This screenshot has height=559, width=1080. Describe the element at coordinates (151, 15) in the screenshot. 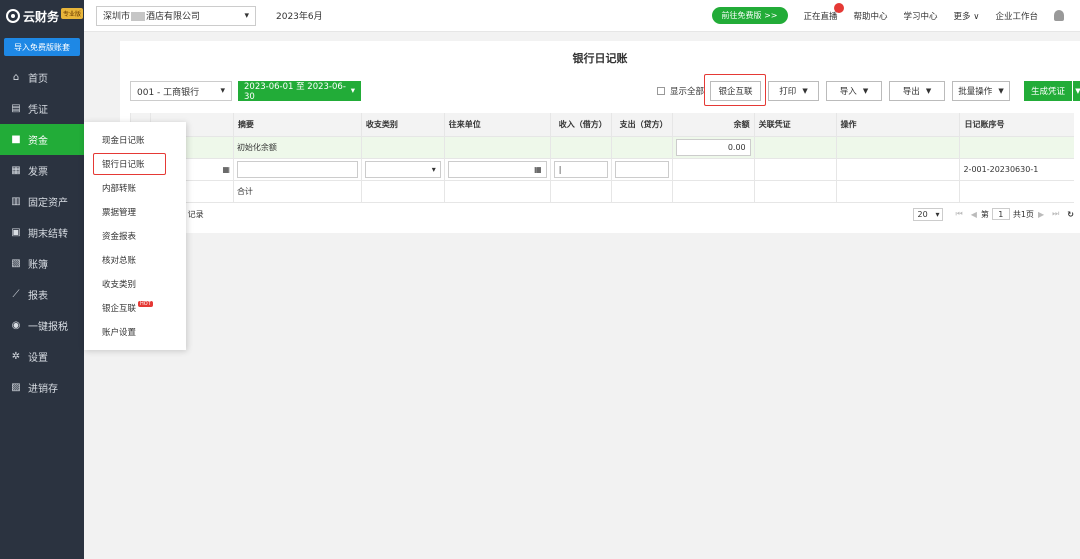

I see `company-name: 深圳市 酒店有限公司` at that location.